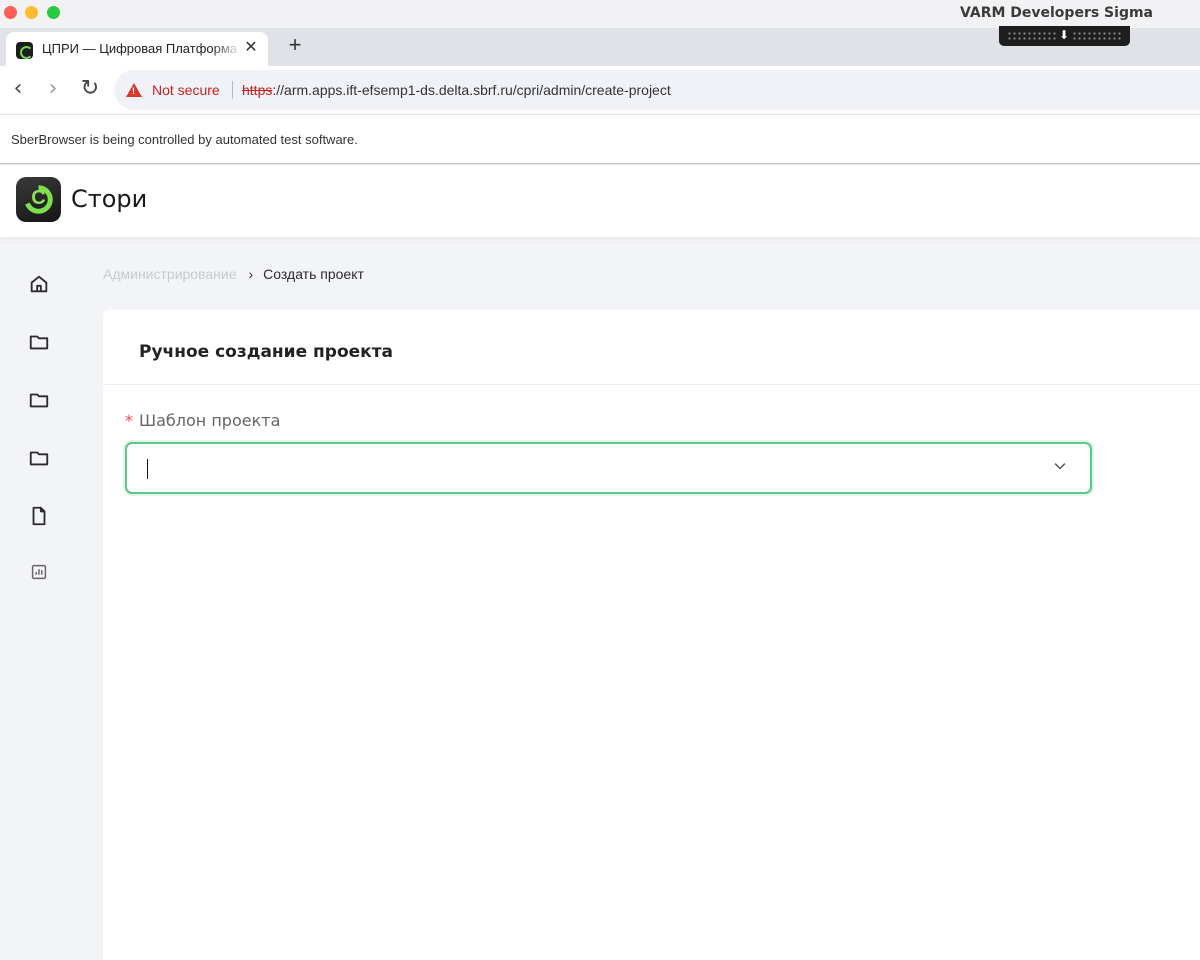 This screenshot has height=960, width=1200. I want to click on text-caret, so click(147, 469).